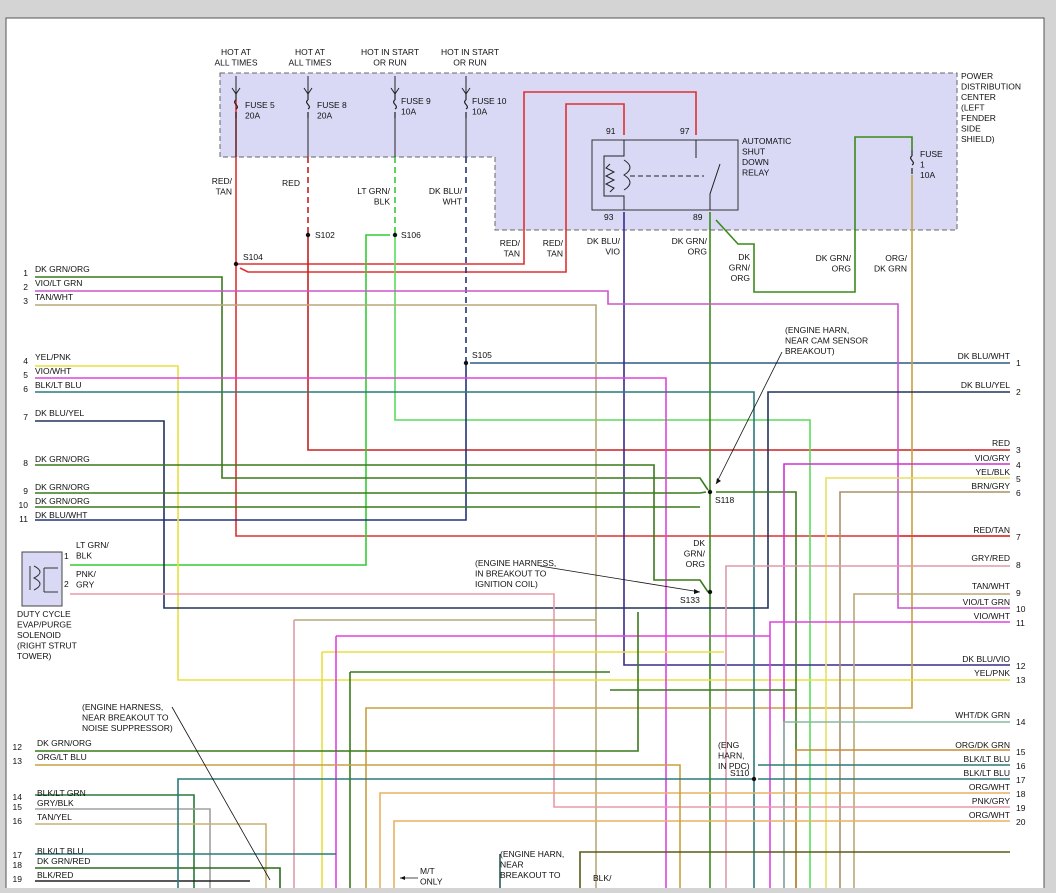 This screenshot has height=893, width=1056. Describe the element at coordinates (987, 773) in the screenshot. I see `right-pin-17-color: BLK/LT BLU` at that location.